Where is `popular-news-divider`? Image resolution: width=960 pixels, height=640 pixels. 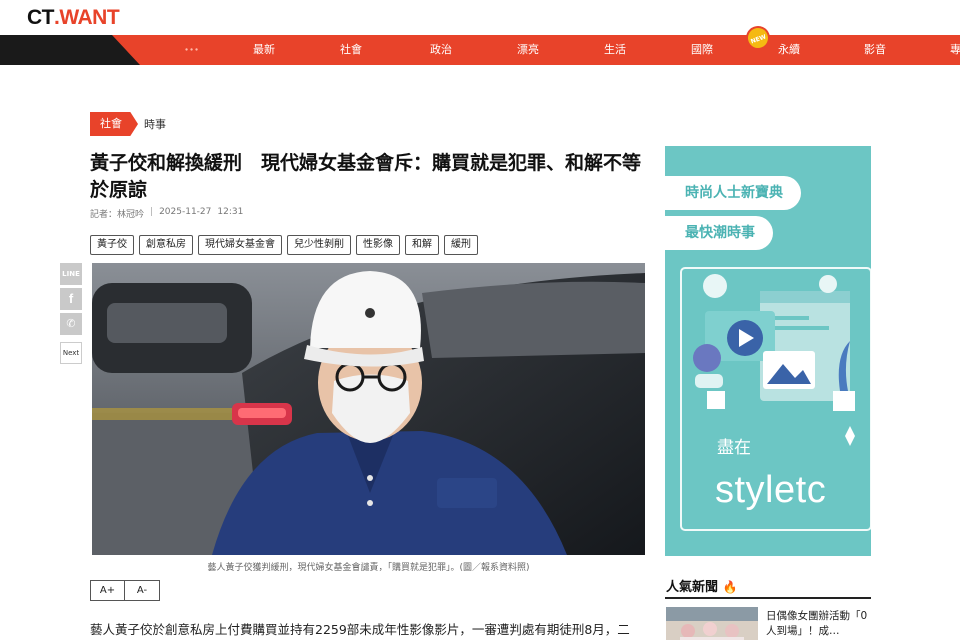 popular-news-divider is located at coordinates (768, 598).